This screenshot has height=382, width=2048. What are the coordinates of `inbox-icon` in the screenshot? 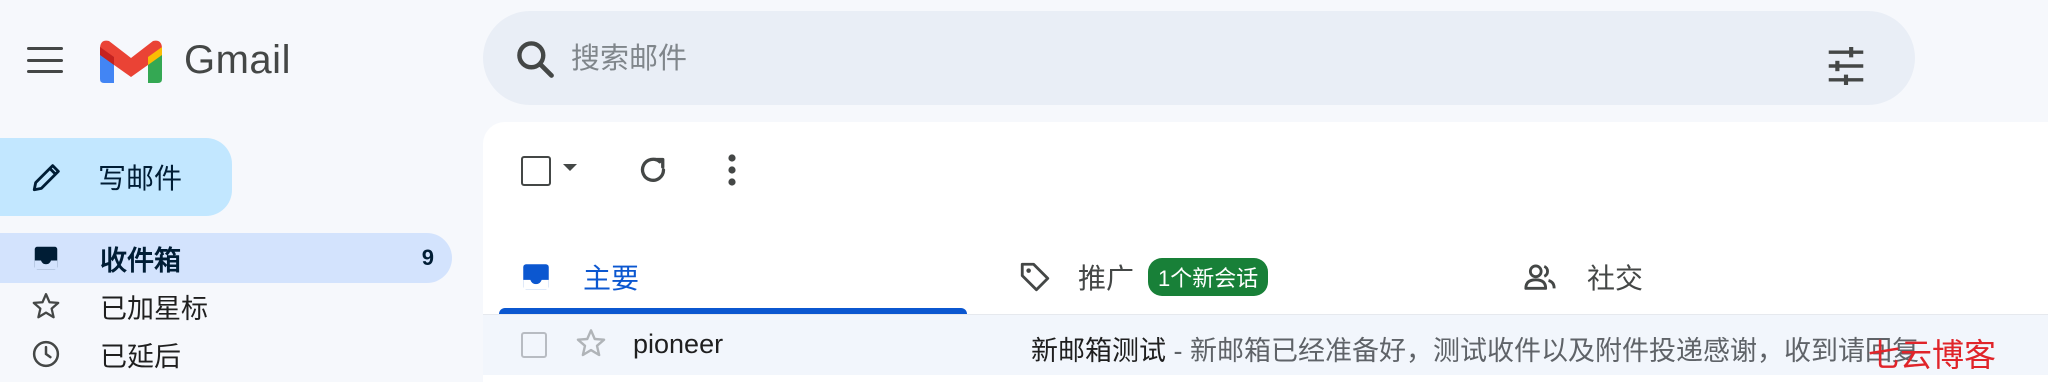 It's located at (46, 258).